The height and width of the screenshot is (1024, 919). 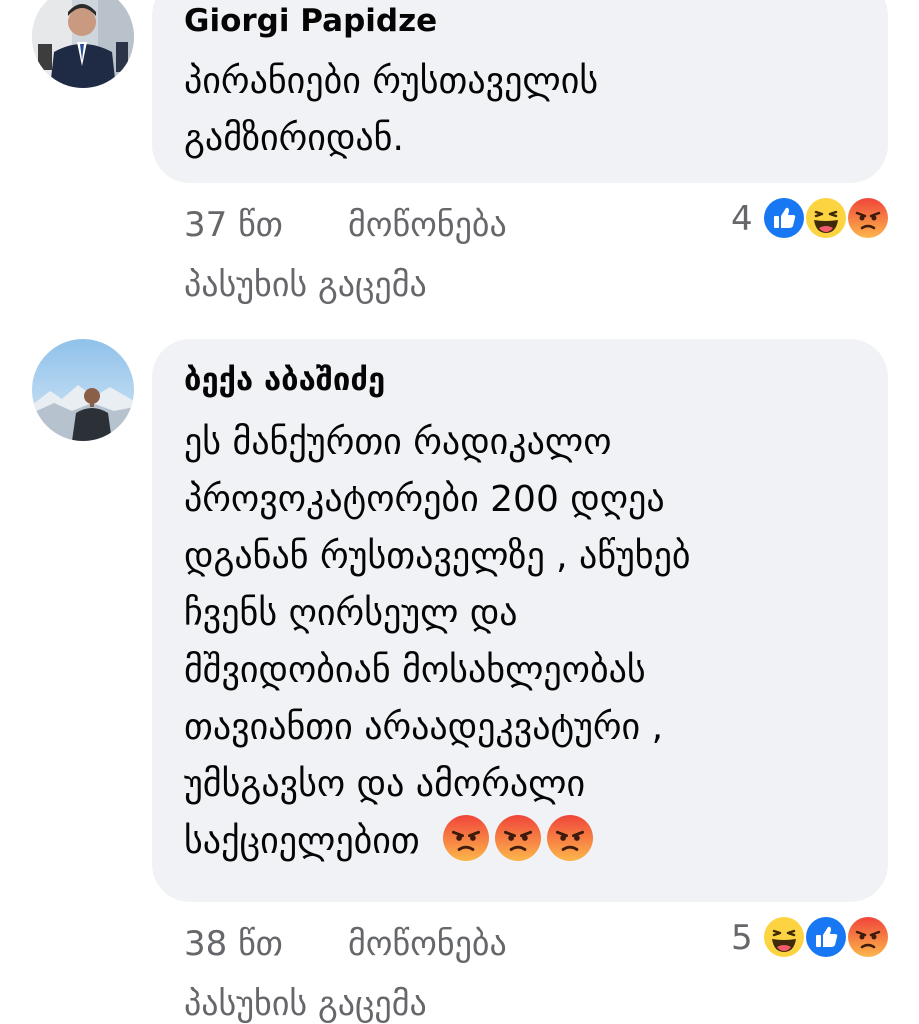 I want to click on reaction-count: 4, so click(x=742, y=219).